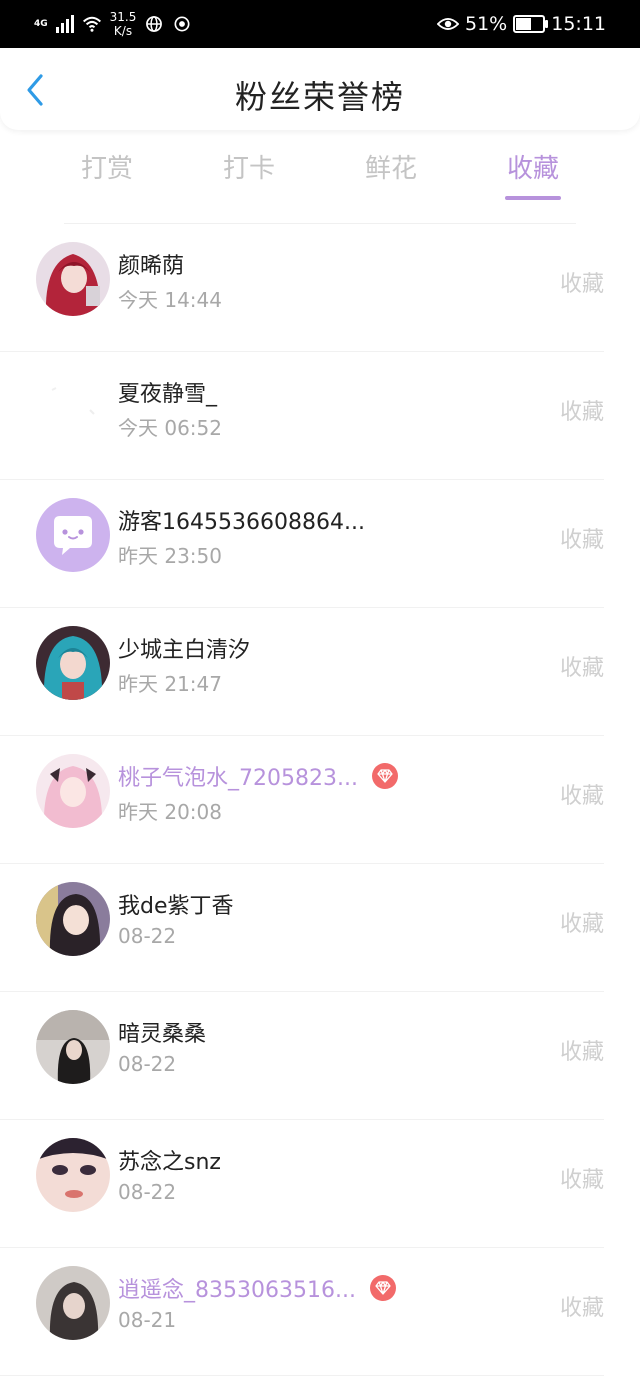  Describe the element at coordinates (107, 177) in the screenshot. I see `tab-reward: 打赏` at that location.